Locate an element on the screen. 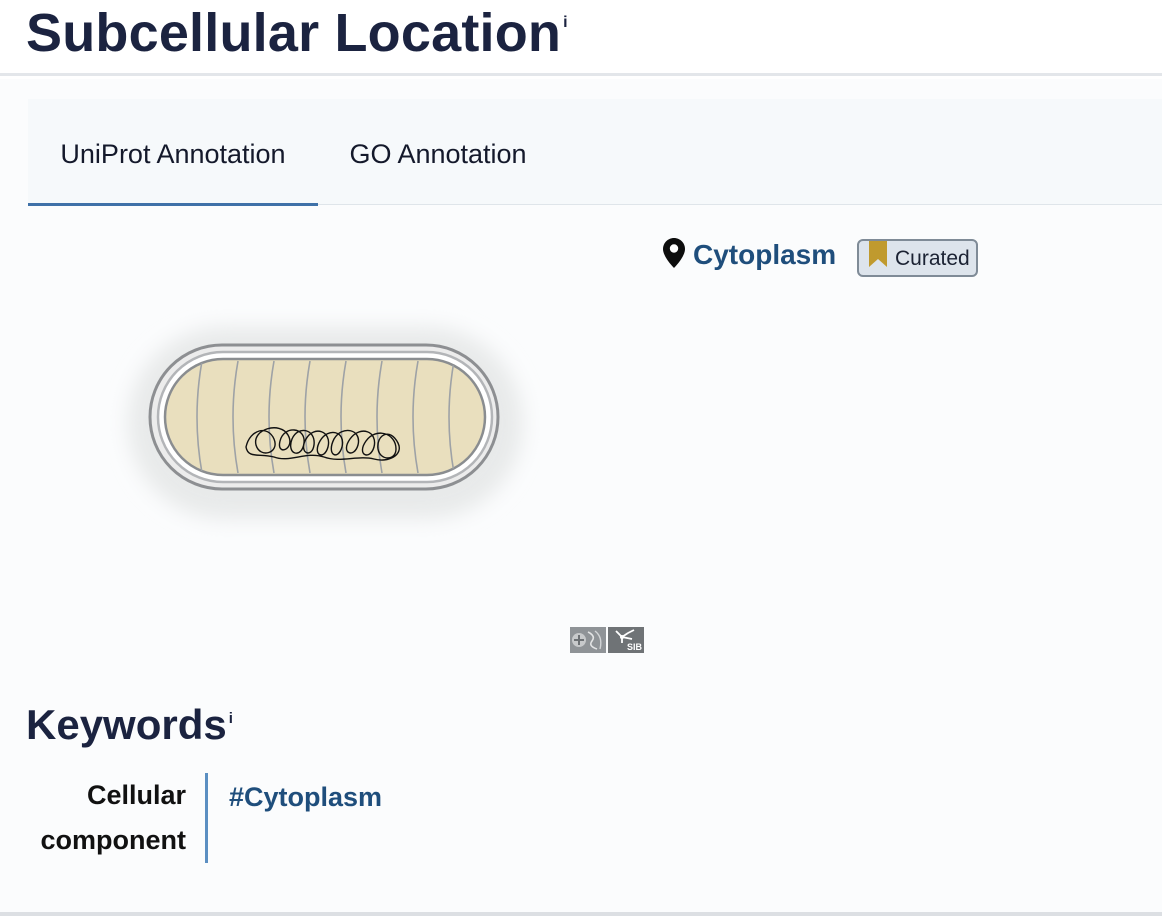 Image resolution: width=1162 pixels, height=916 pixels. keyword-category-label: Cellular component is located at coordinates (113, 817).